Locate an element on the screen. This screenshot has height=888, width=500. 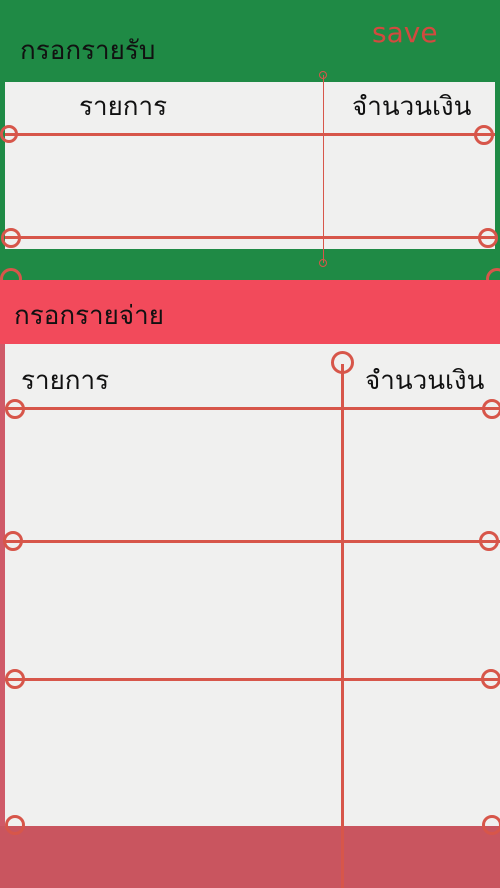
income-col-amount: จำนวนเงิน is located at coordinates (412, 107).